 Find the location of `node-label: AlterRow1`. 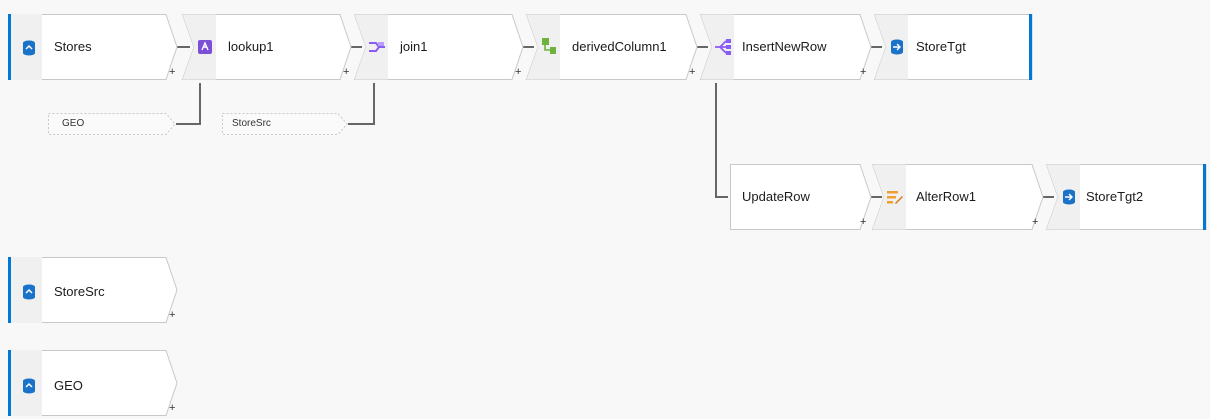

node-label: AlterRow1 is located at coordinates (946, 196).